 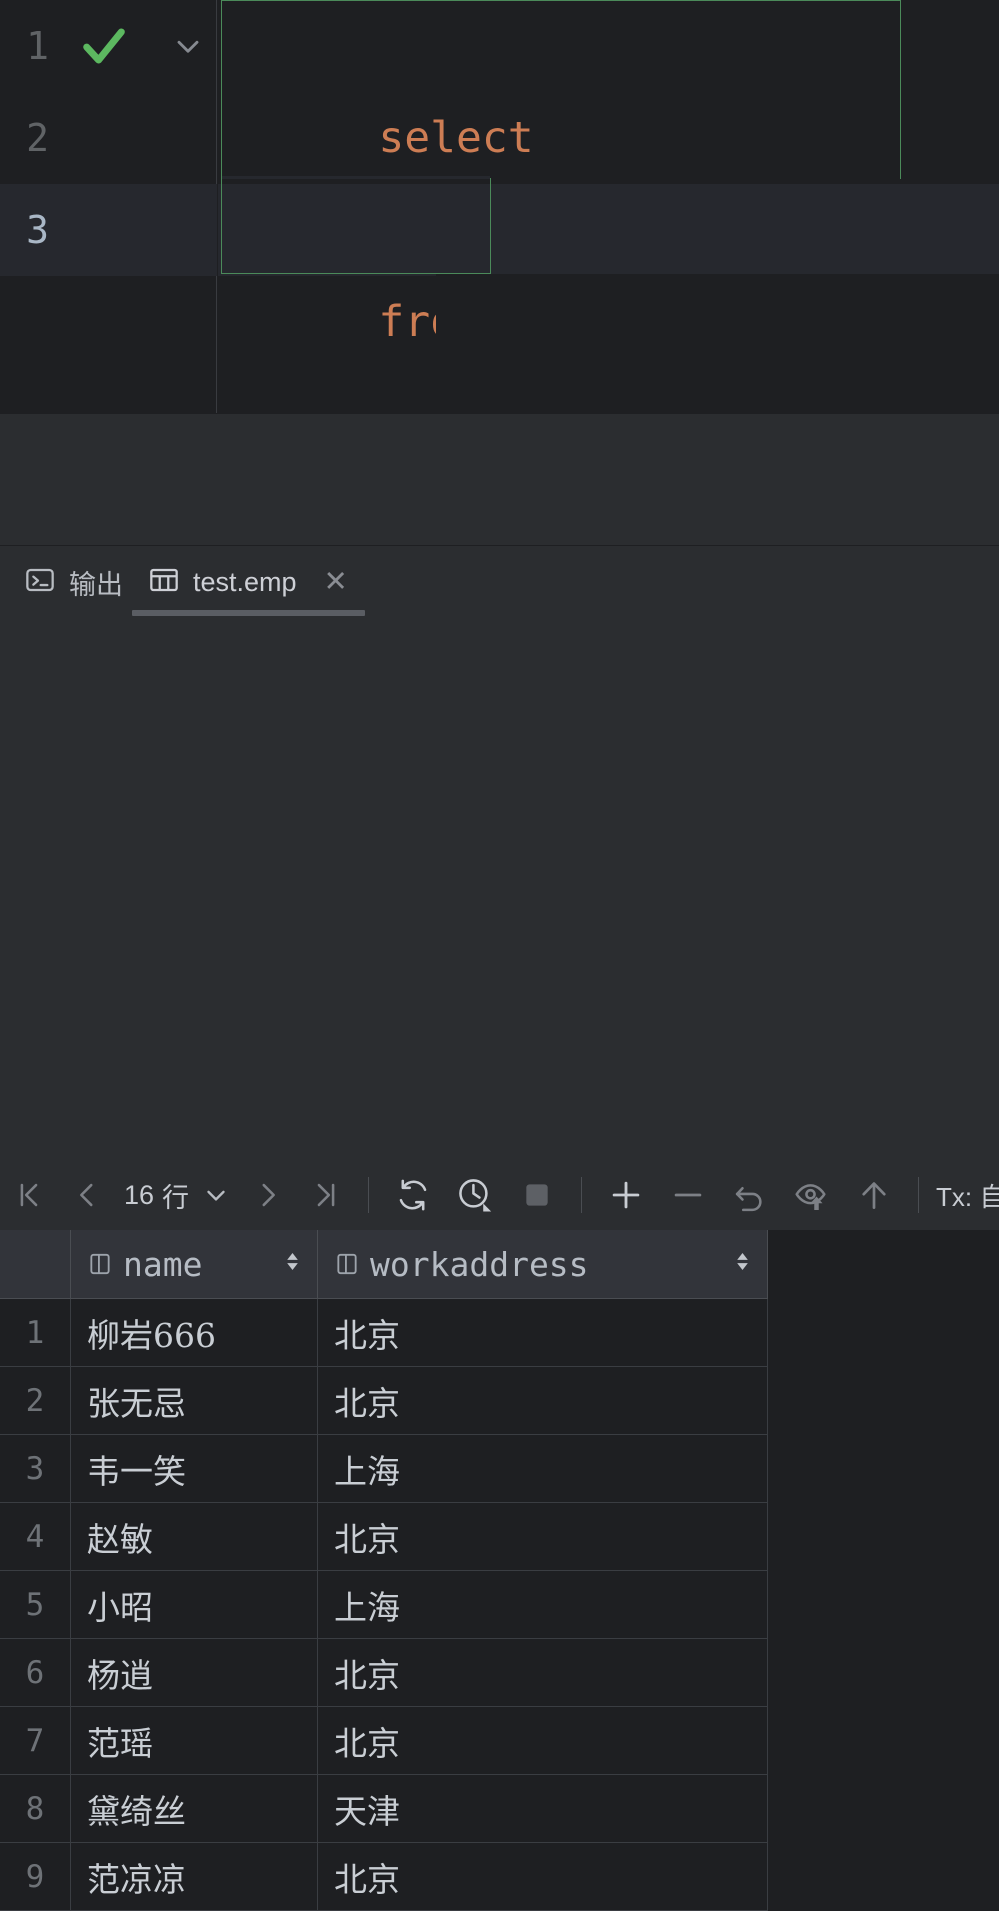 I want to click on editor-gutter: 1 2 3, so click(x=108, y=206).